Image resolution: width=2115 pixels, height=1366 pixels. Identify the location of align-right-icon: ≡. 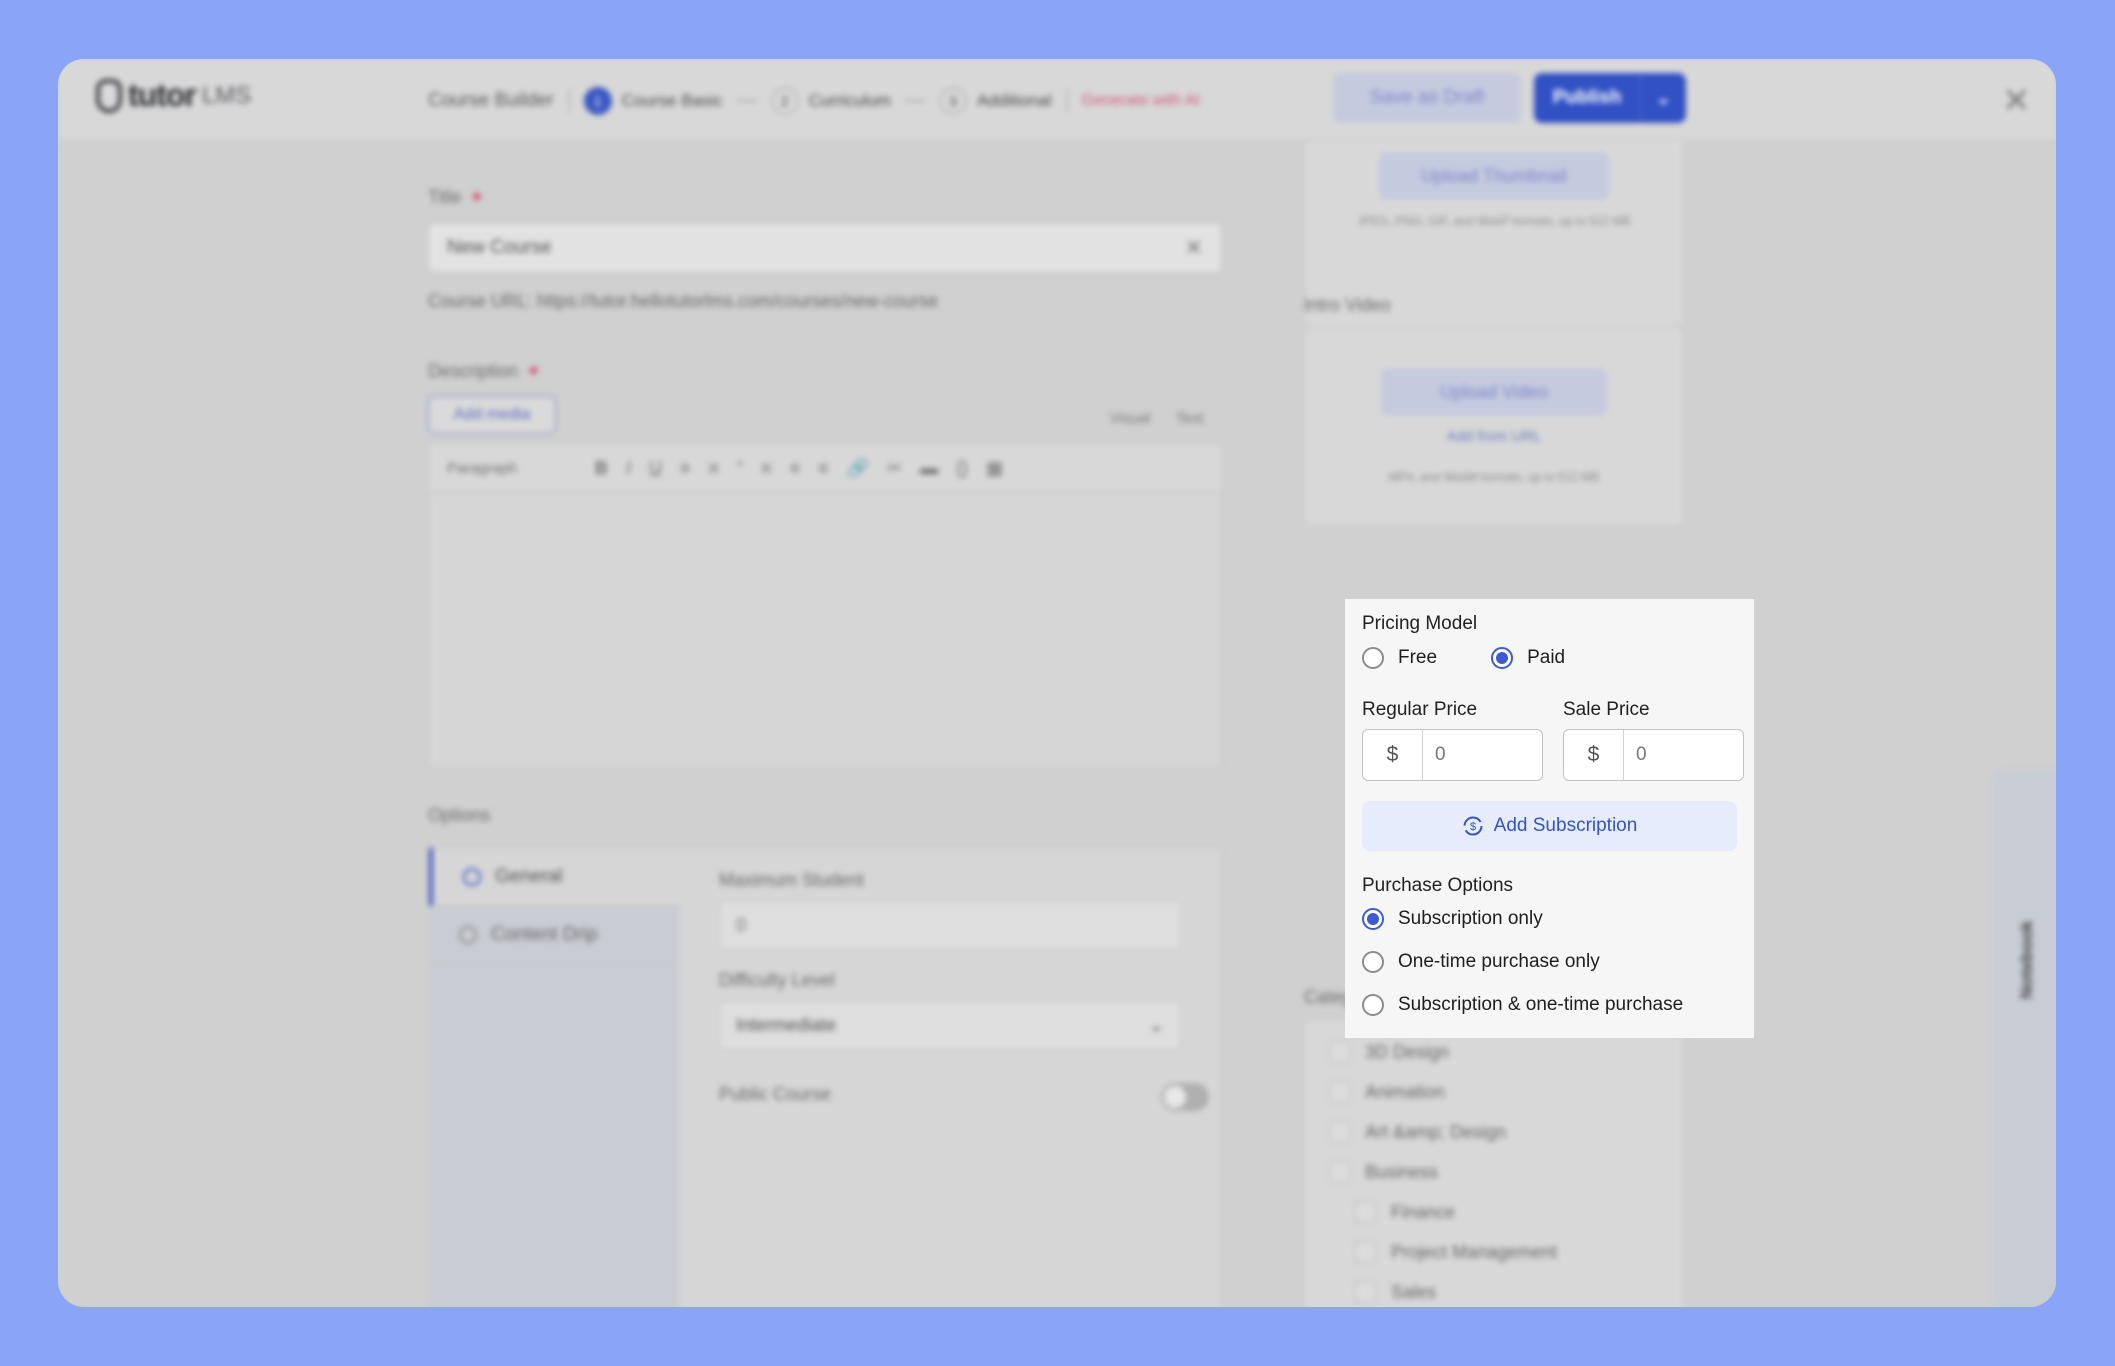
(823, 468).